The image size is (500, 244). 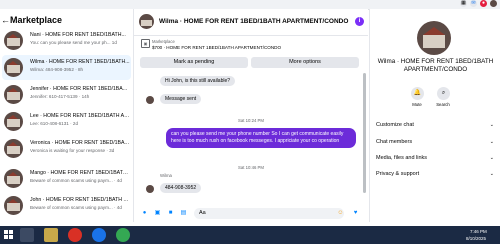 I want to click on microphone-icon: ●, so click(x=144, y=213).